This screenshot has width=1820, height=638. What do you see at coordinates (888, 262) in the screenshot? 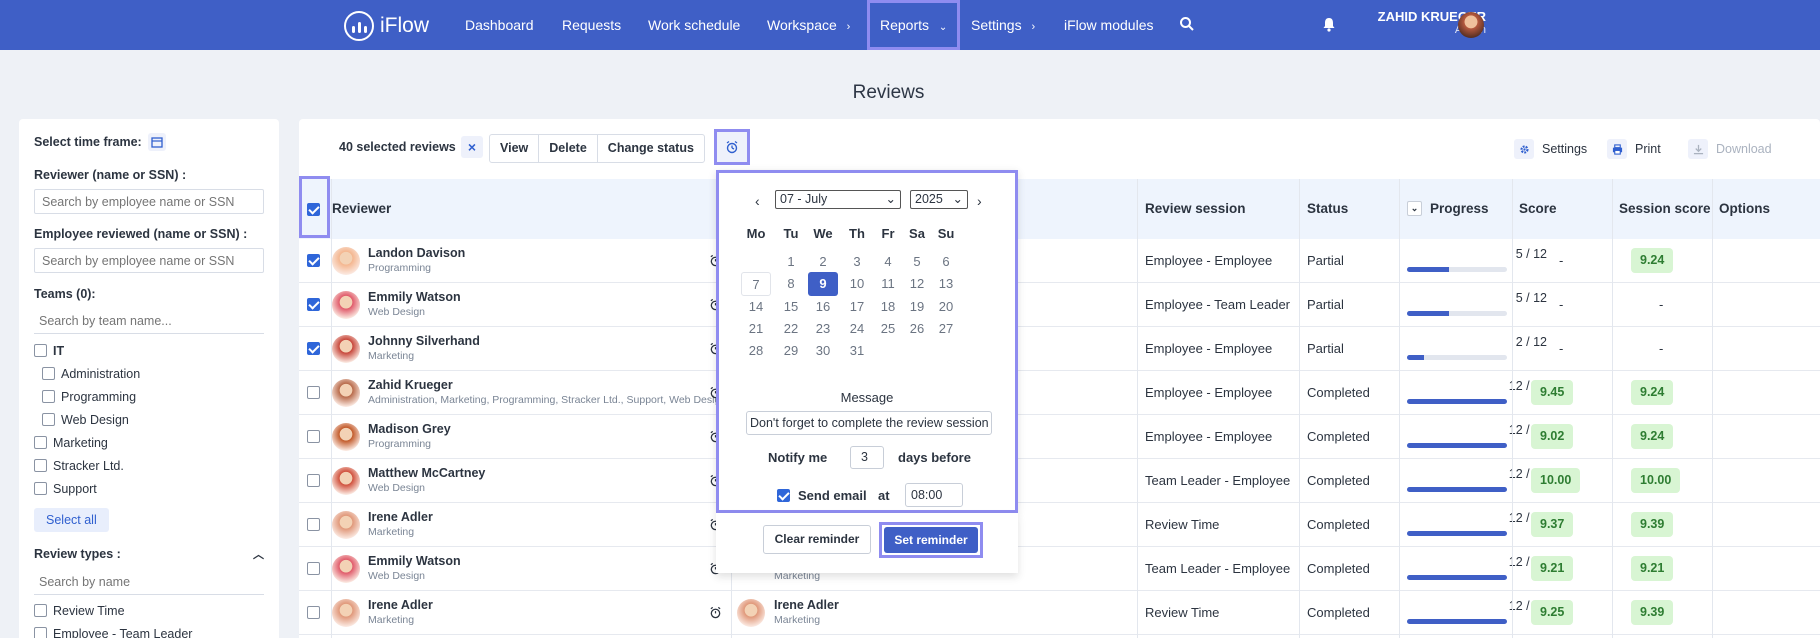
I see `calendar-day: 4` at bounding box center [888, 262].